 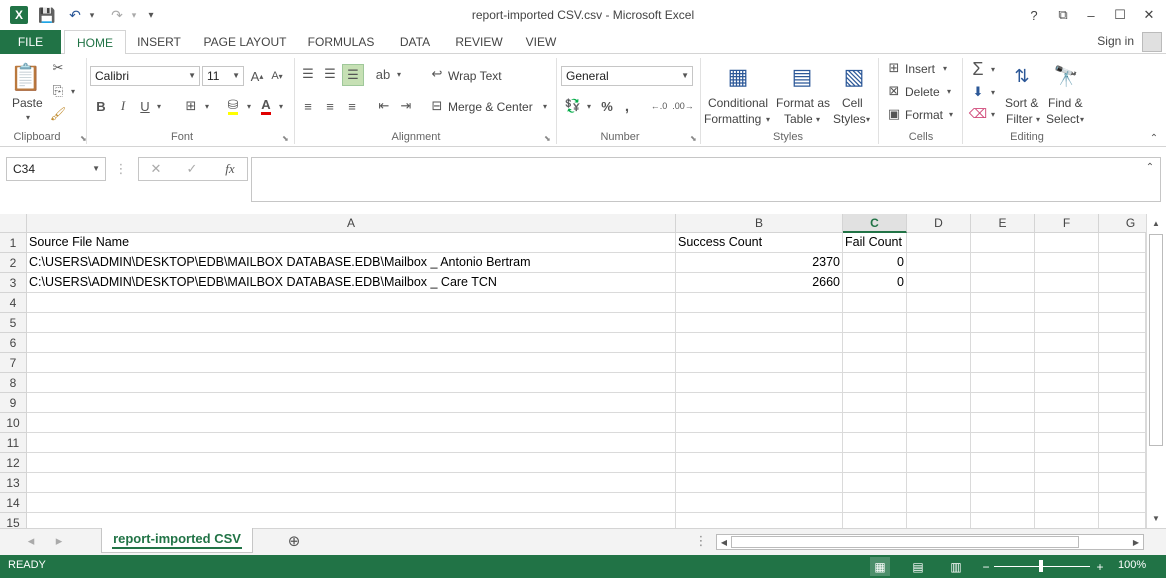 I want to click on cell-b11, so click(x=759, y=443).